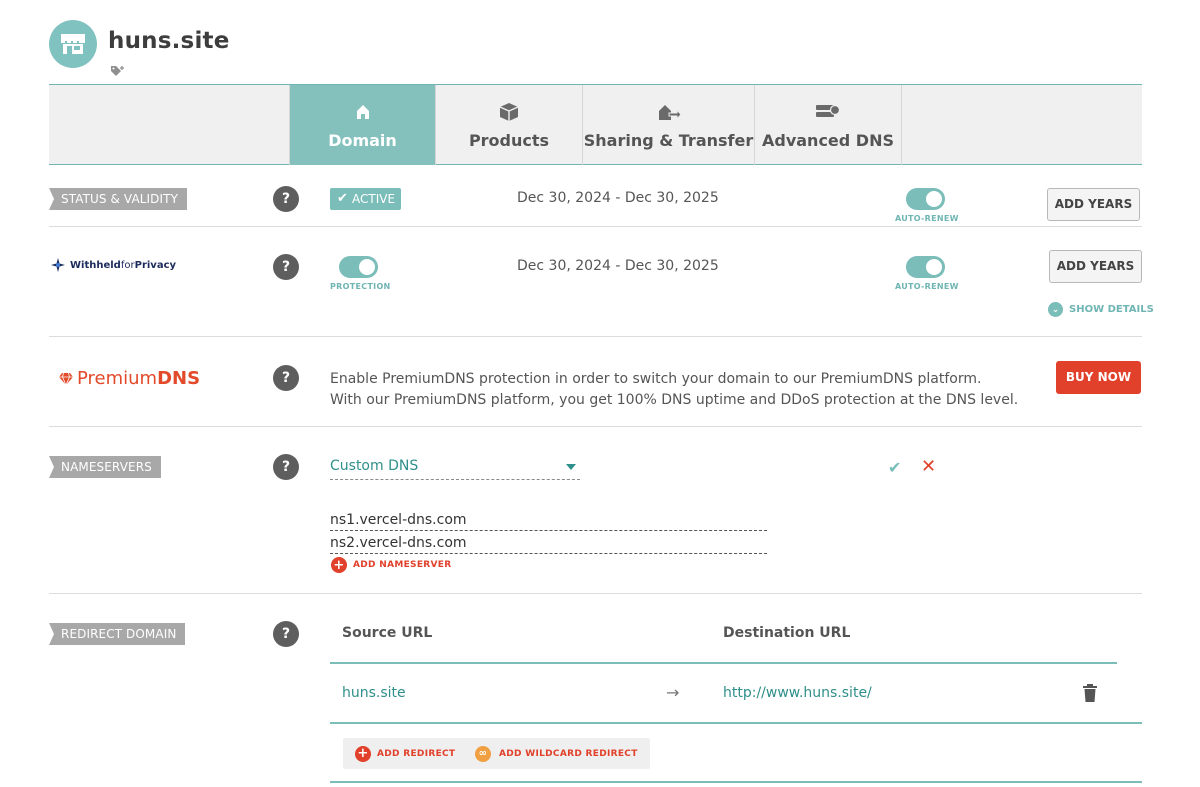 The image size is (1200, 787). Describe the element at coordinates (668, 140) in the screenshot. I see `tab-label: Sharing & Transfer` at that location.